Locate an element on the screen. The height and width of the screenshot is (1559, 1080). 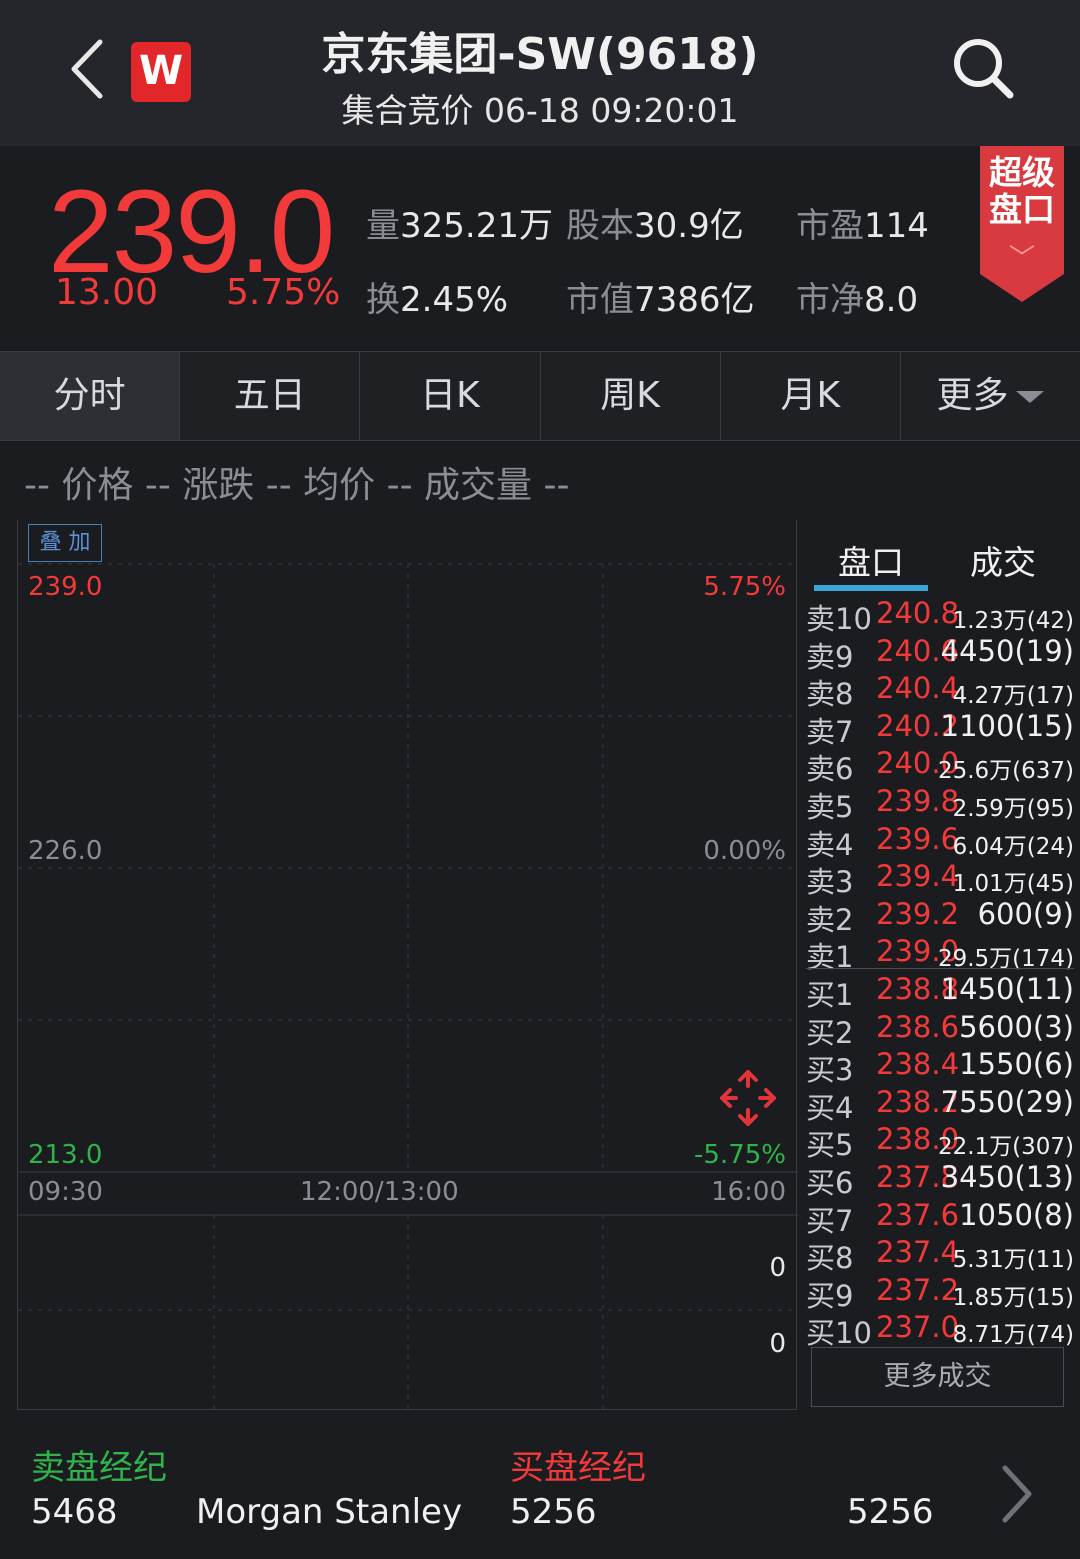
level-label: 买9 is located at coordinates (830, 1295).